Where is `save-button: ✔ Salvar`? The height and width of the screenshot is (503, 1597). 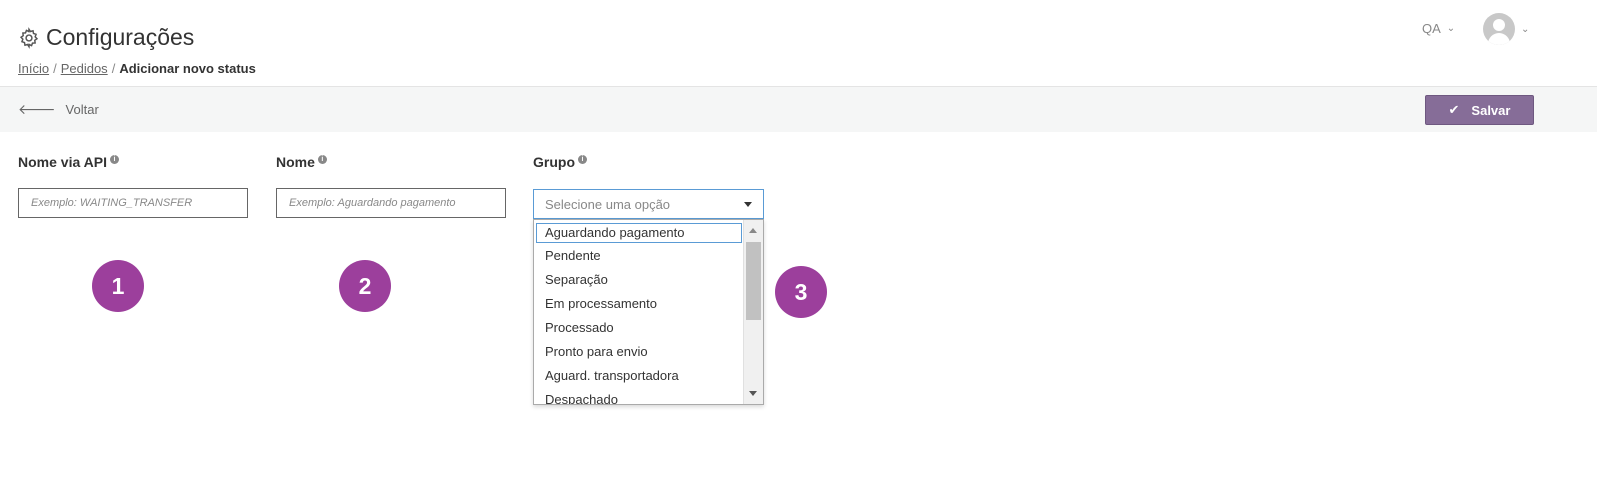 save-button: ✔ Salvar is located at coordinates (1479, 110).